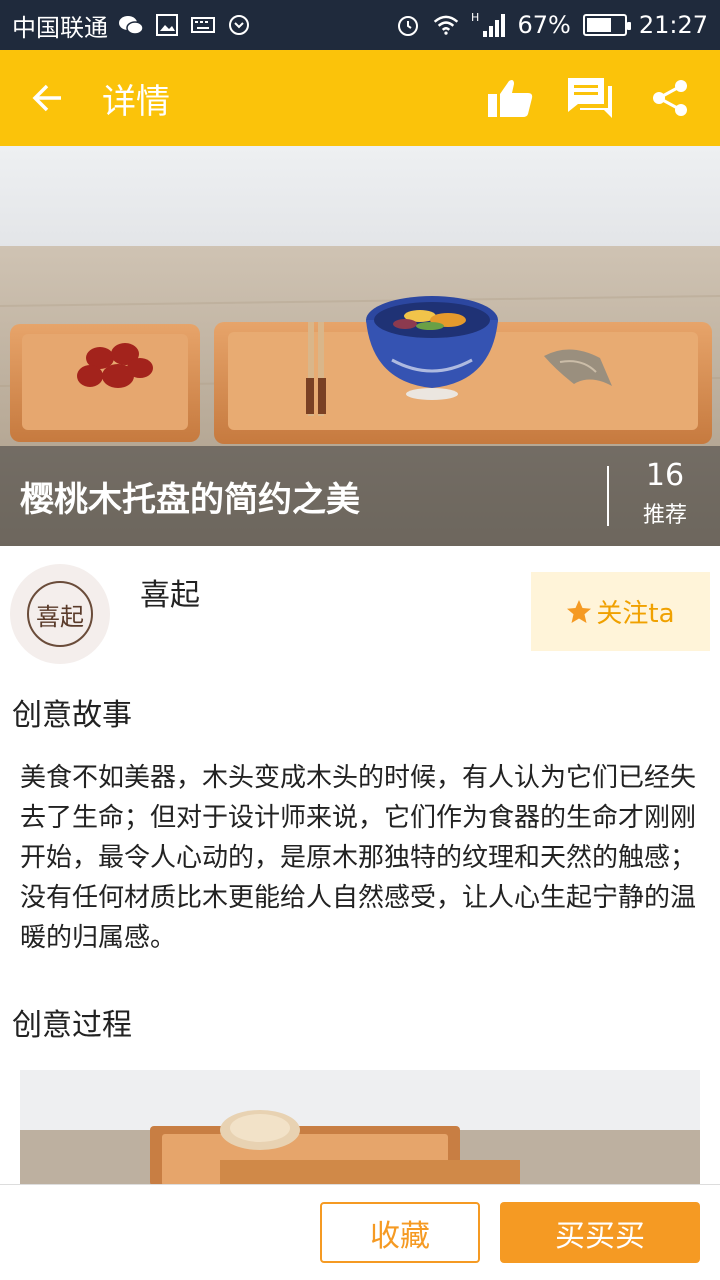 Image resolution: width=720 pixels, height=1280 pixels. Describe the element at coordinates (664, 515) in the screenshot. I see `recommend-label: 推荐` at that location.